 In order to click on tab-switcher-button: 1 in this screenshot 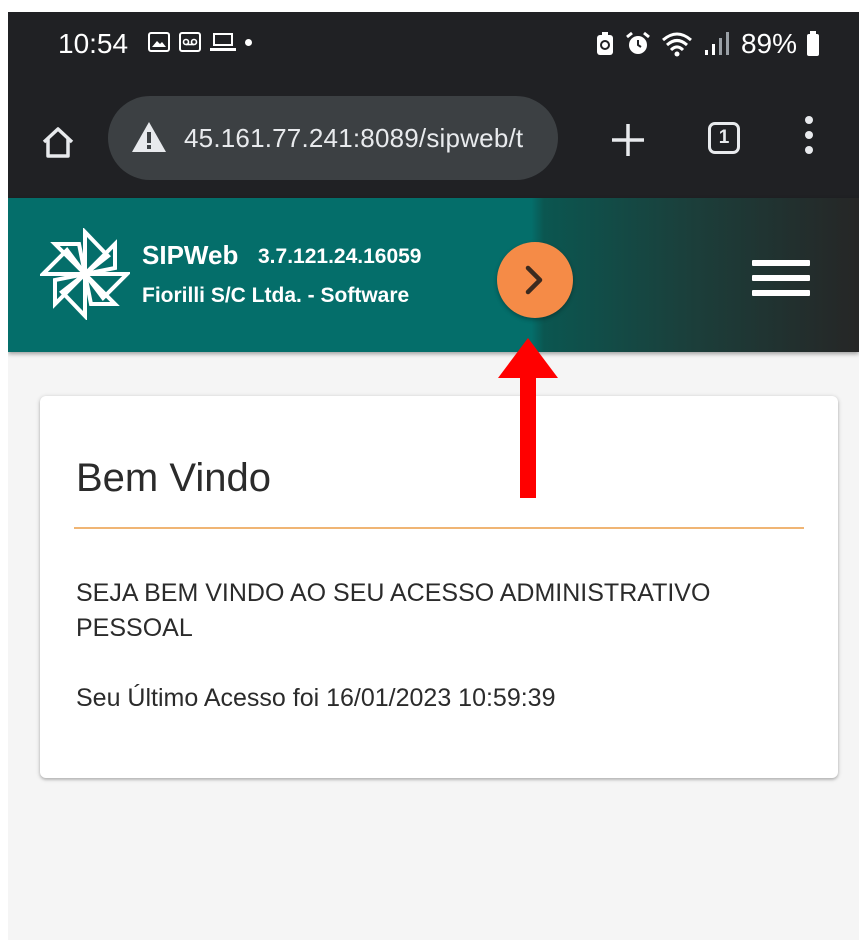, I will do `click(724, 138)`.